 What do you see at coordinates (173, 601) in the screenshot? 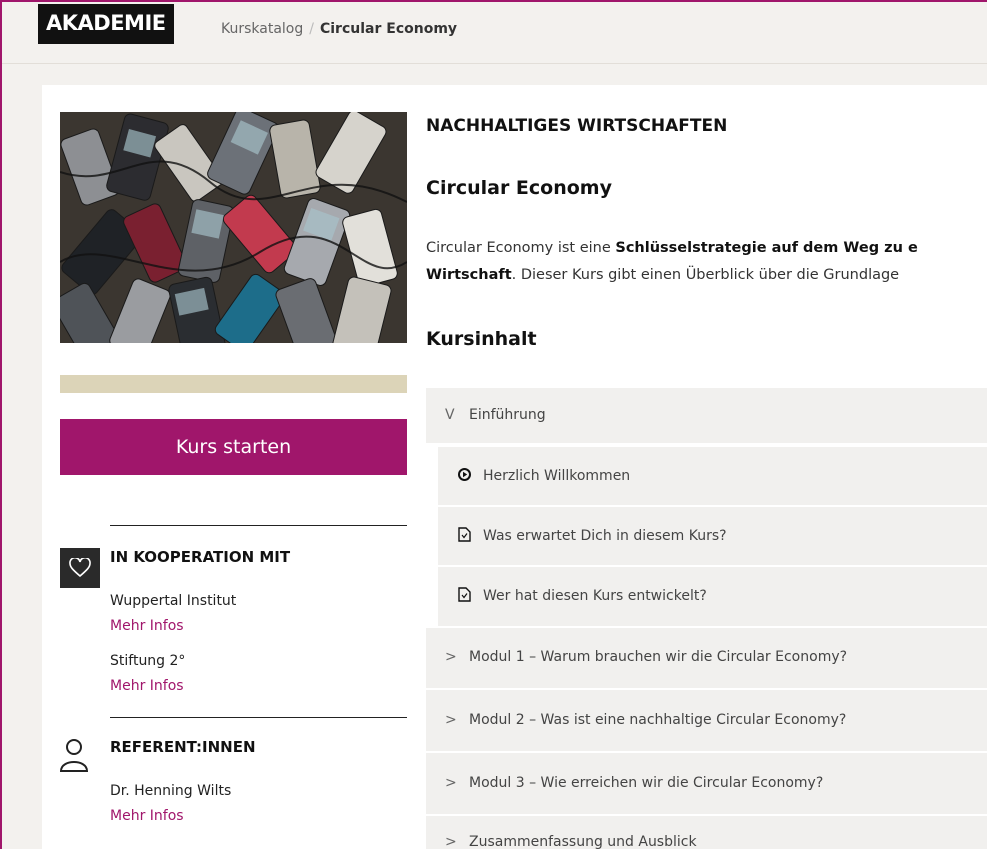
I see `partner-name: Wuppertal Institut` at bounding box center [173, 601].